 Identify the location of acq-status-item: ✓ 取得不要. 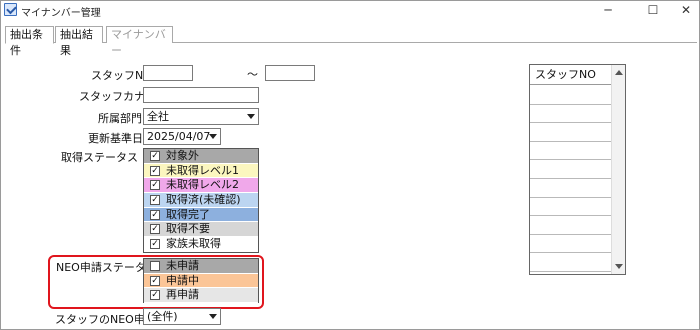
(201, 230).